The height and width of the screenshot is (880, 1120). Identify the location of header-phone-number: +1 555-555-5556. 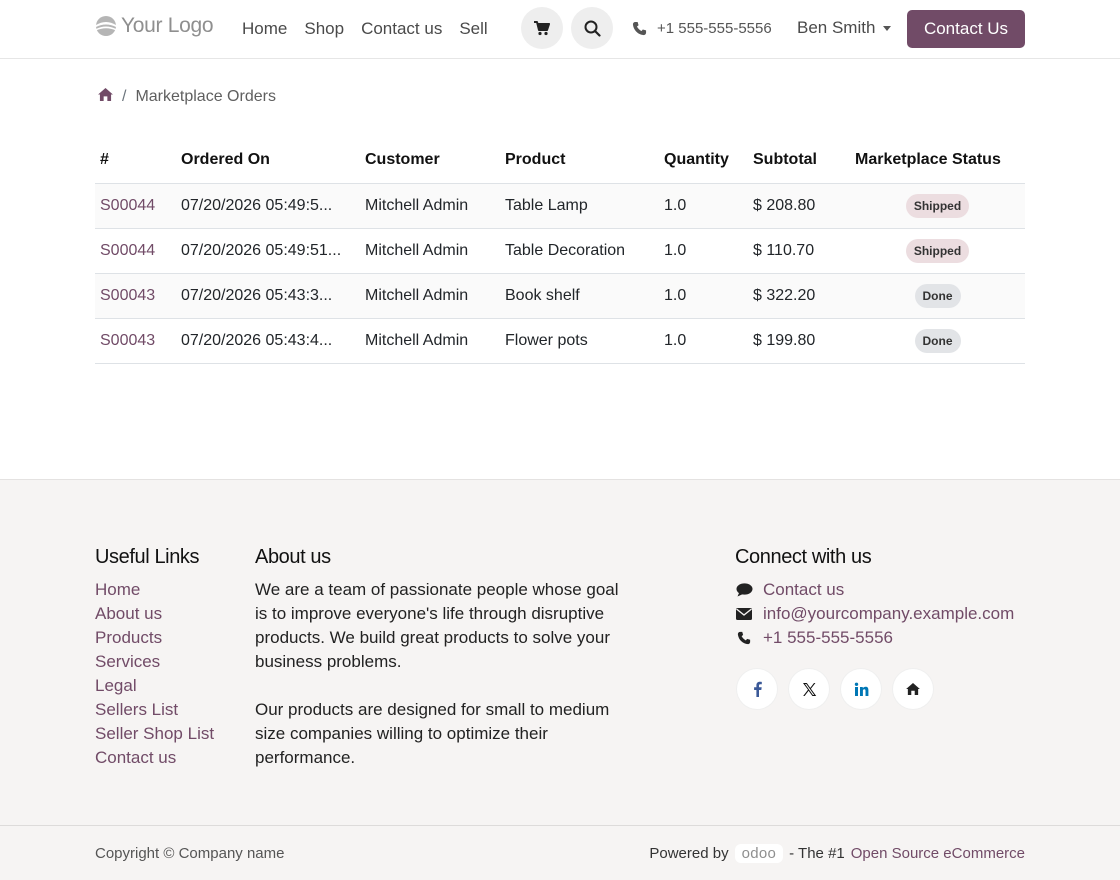
(714, 28).